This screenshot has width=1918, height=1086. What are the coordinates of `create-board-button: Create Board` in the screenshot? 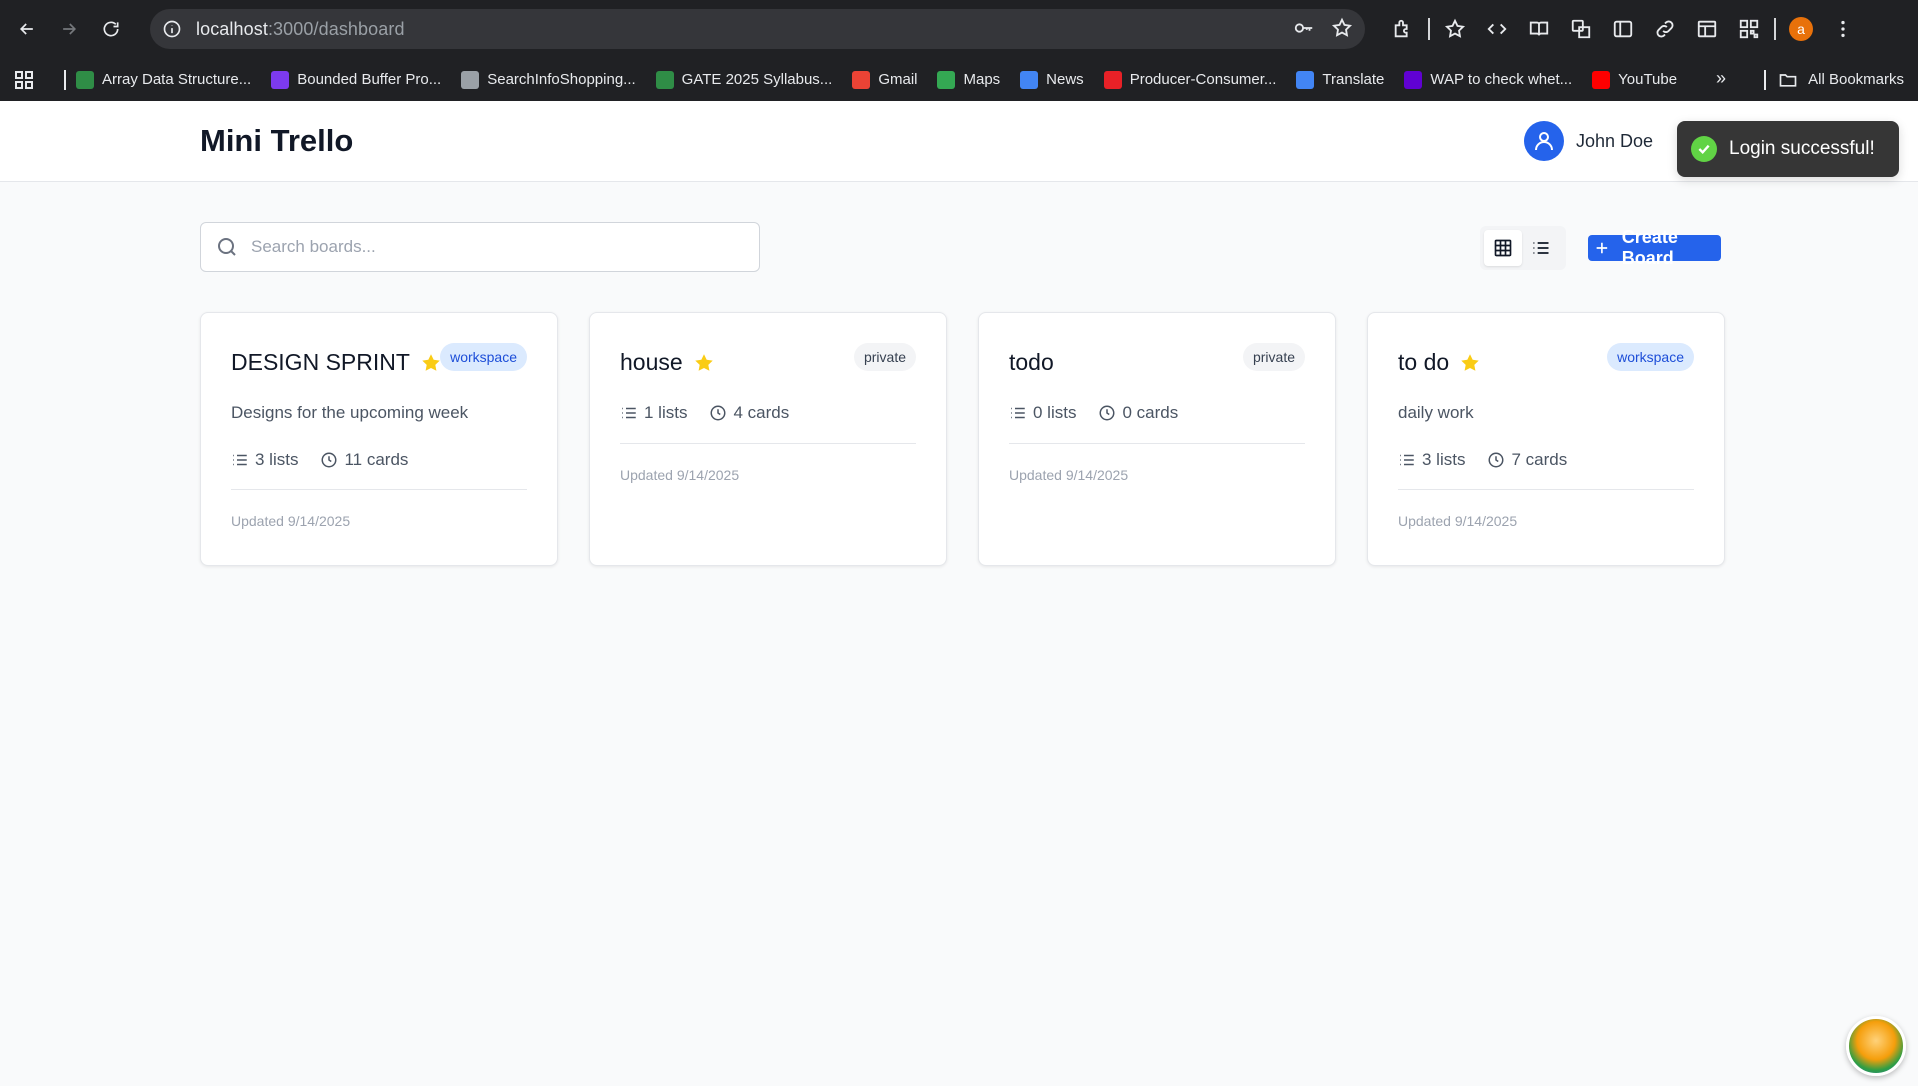 It's located at (1654, 247).